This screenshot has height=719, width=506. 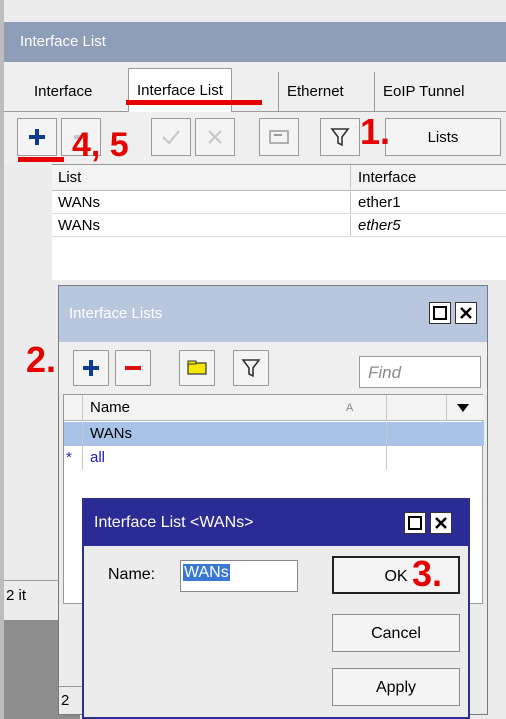 I want to click on add-button, so click(x=37, y=137).